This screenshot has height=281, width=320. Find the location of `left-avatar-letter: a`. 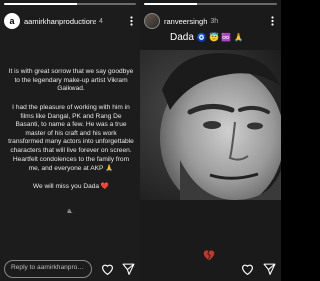

left-avatar-letter: a is located at coordinates (12, 20).